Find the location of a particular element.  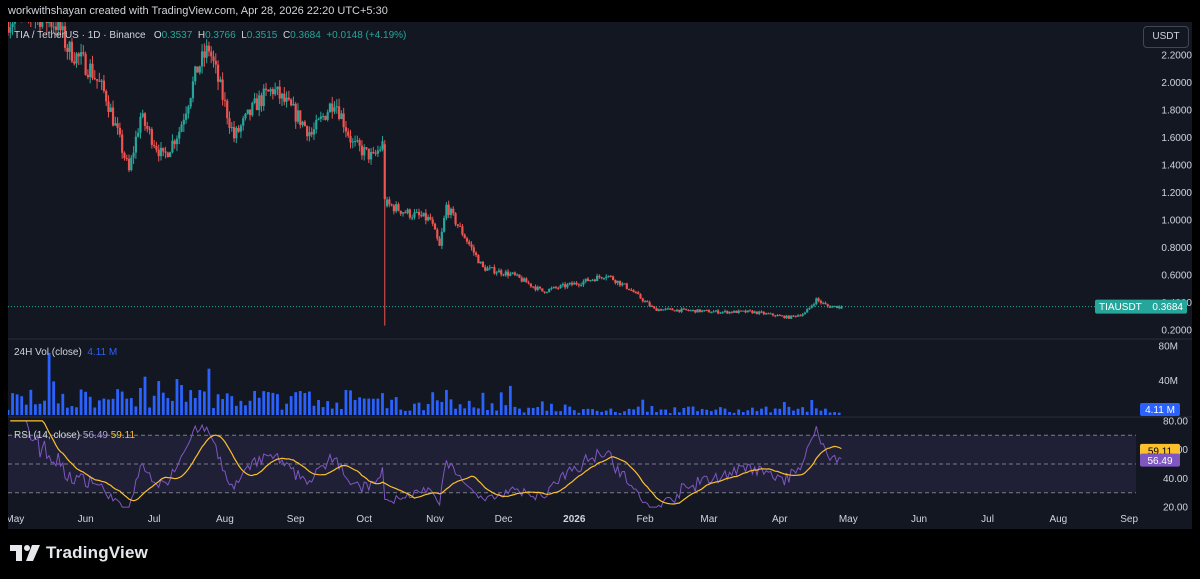

high-label: H is located at coordinates (201, 35).